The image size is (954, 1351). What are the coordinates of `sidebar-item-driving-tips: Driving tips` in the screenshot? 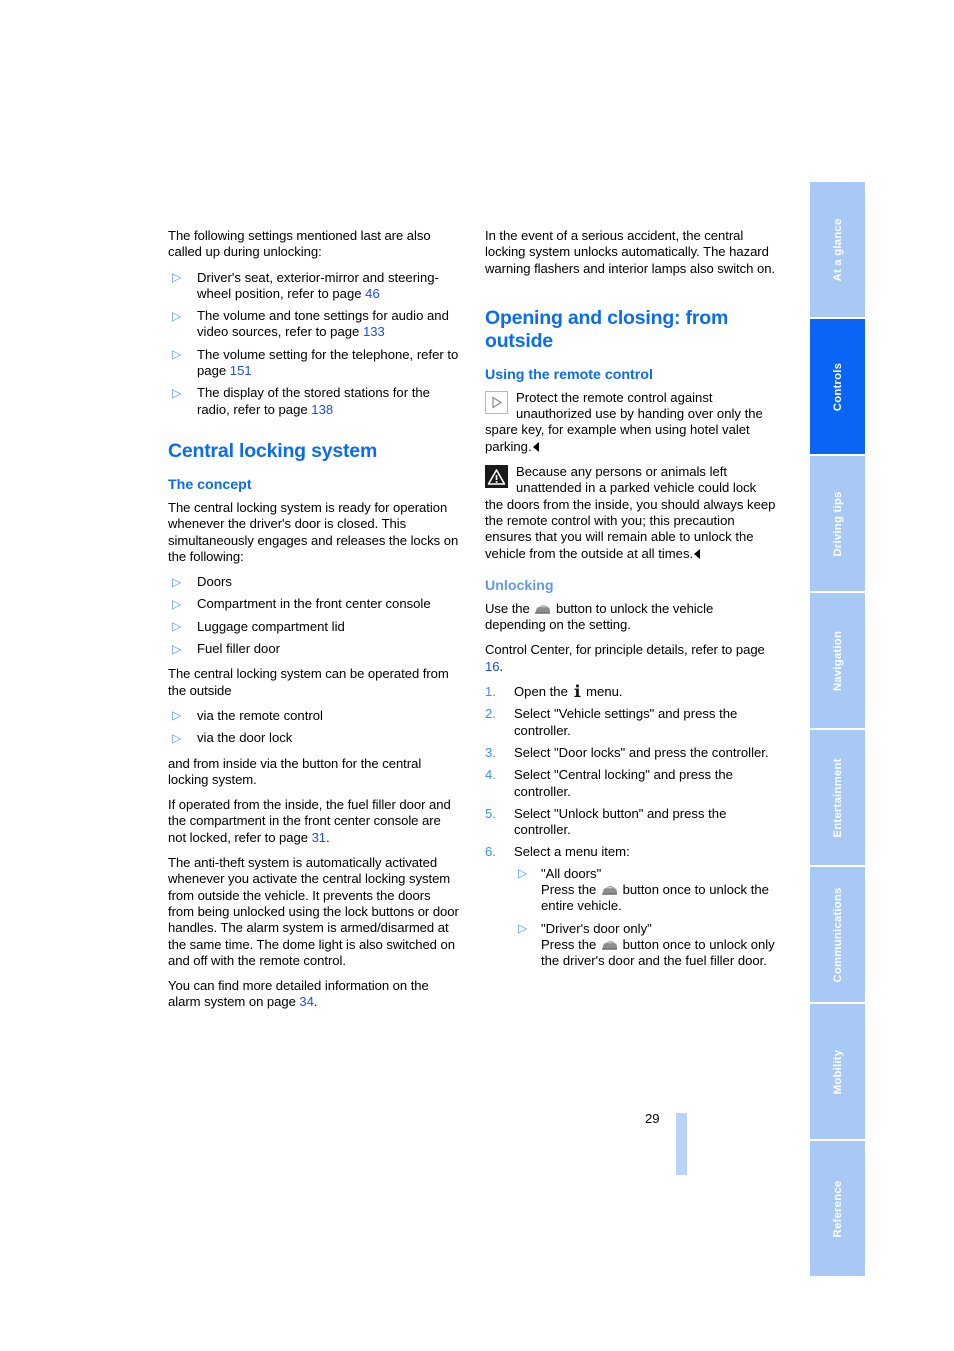 It's located at (837, 523).